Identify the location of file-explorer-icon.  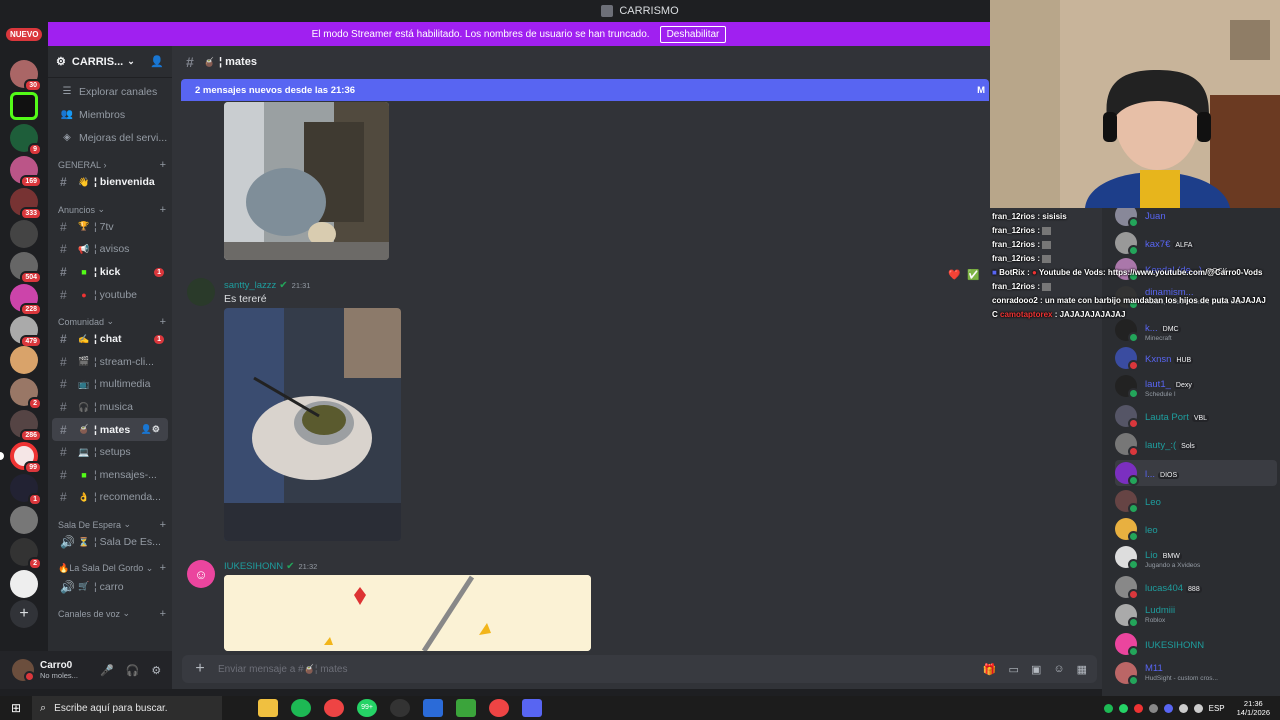
(268, 708).